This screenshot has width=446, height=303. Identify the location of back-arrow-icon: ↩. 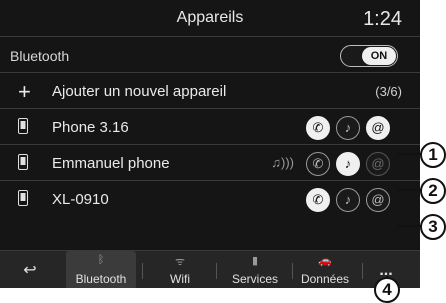
(30, 270).